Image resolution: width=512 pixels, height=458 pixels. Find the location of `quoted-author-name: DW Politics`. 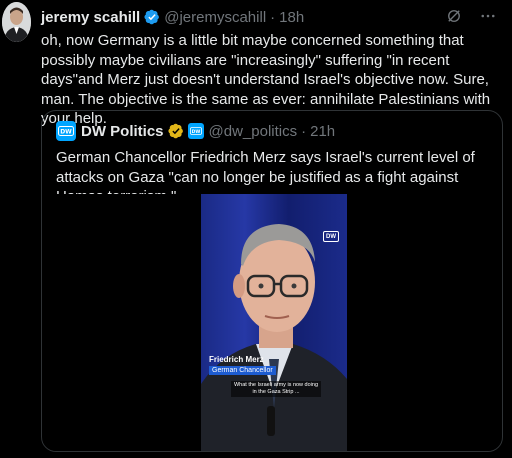

quoted-author-name: DW Politics is located at coordinates (122, 131).